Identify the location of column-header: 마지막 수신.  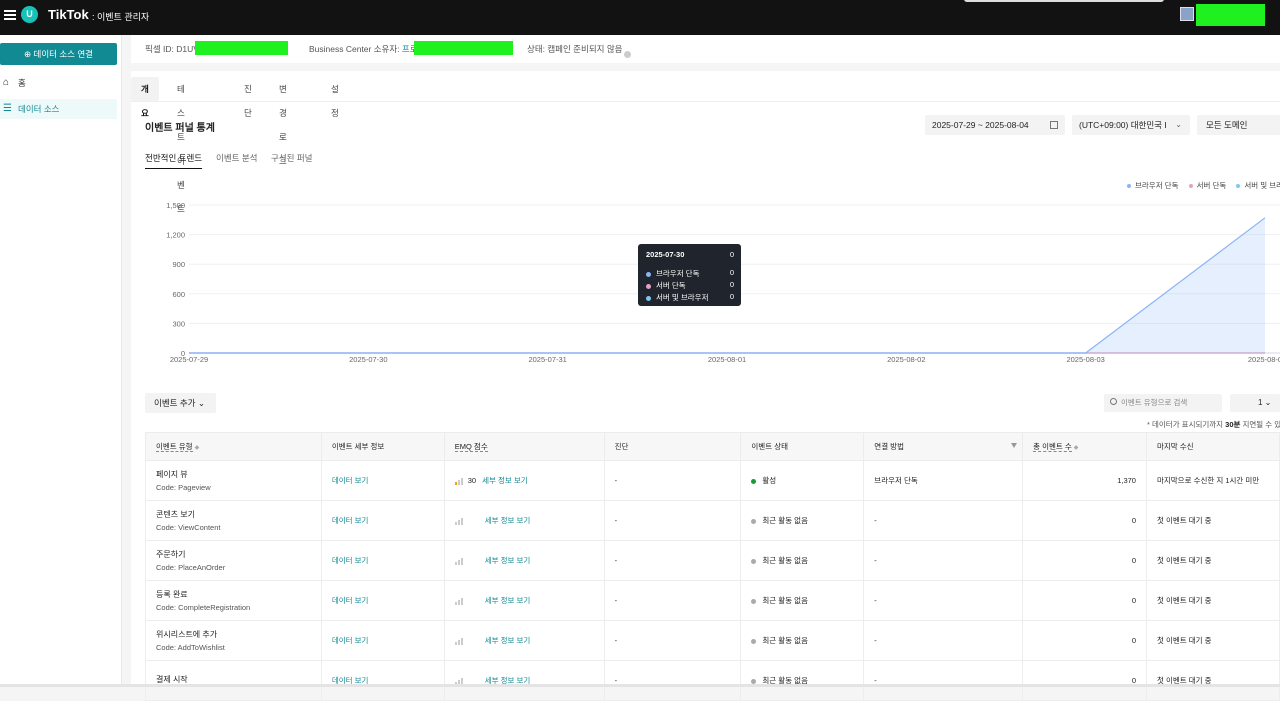
(1212, 446).